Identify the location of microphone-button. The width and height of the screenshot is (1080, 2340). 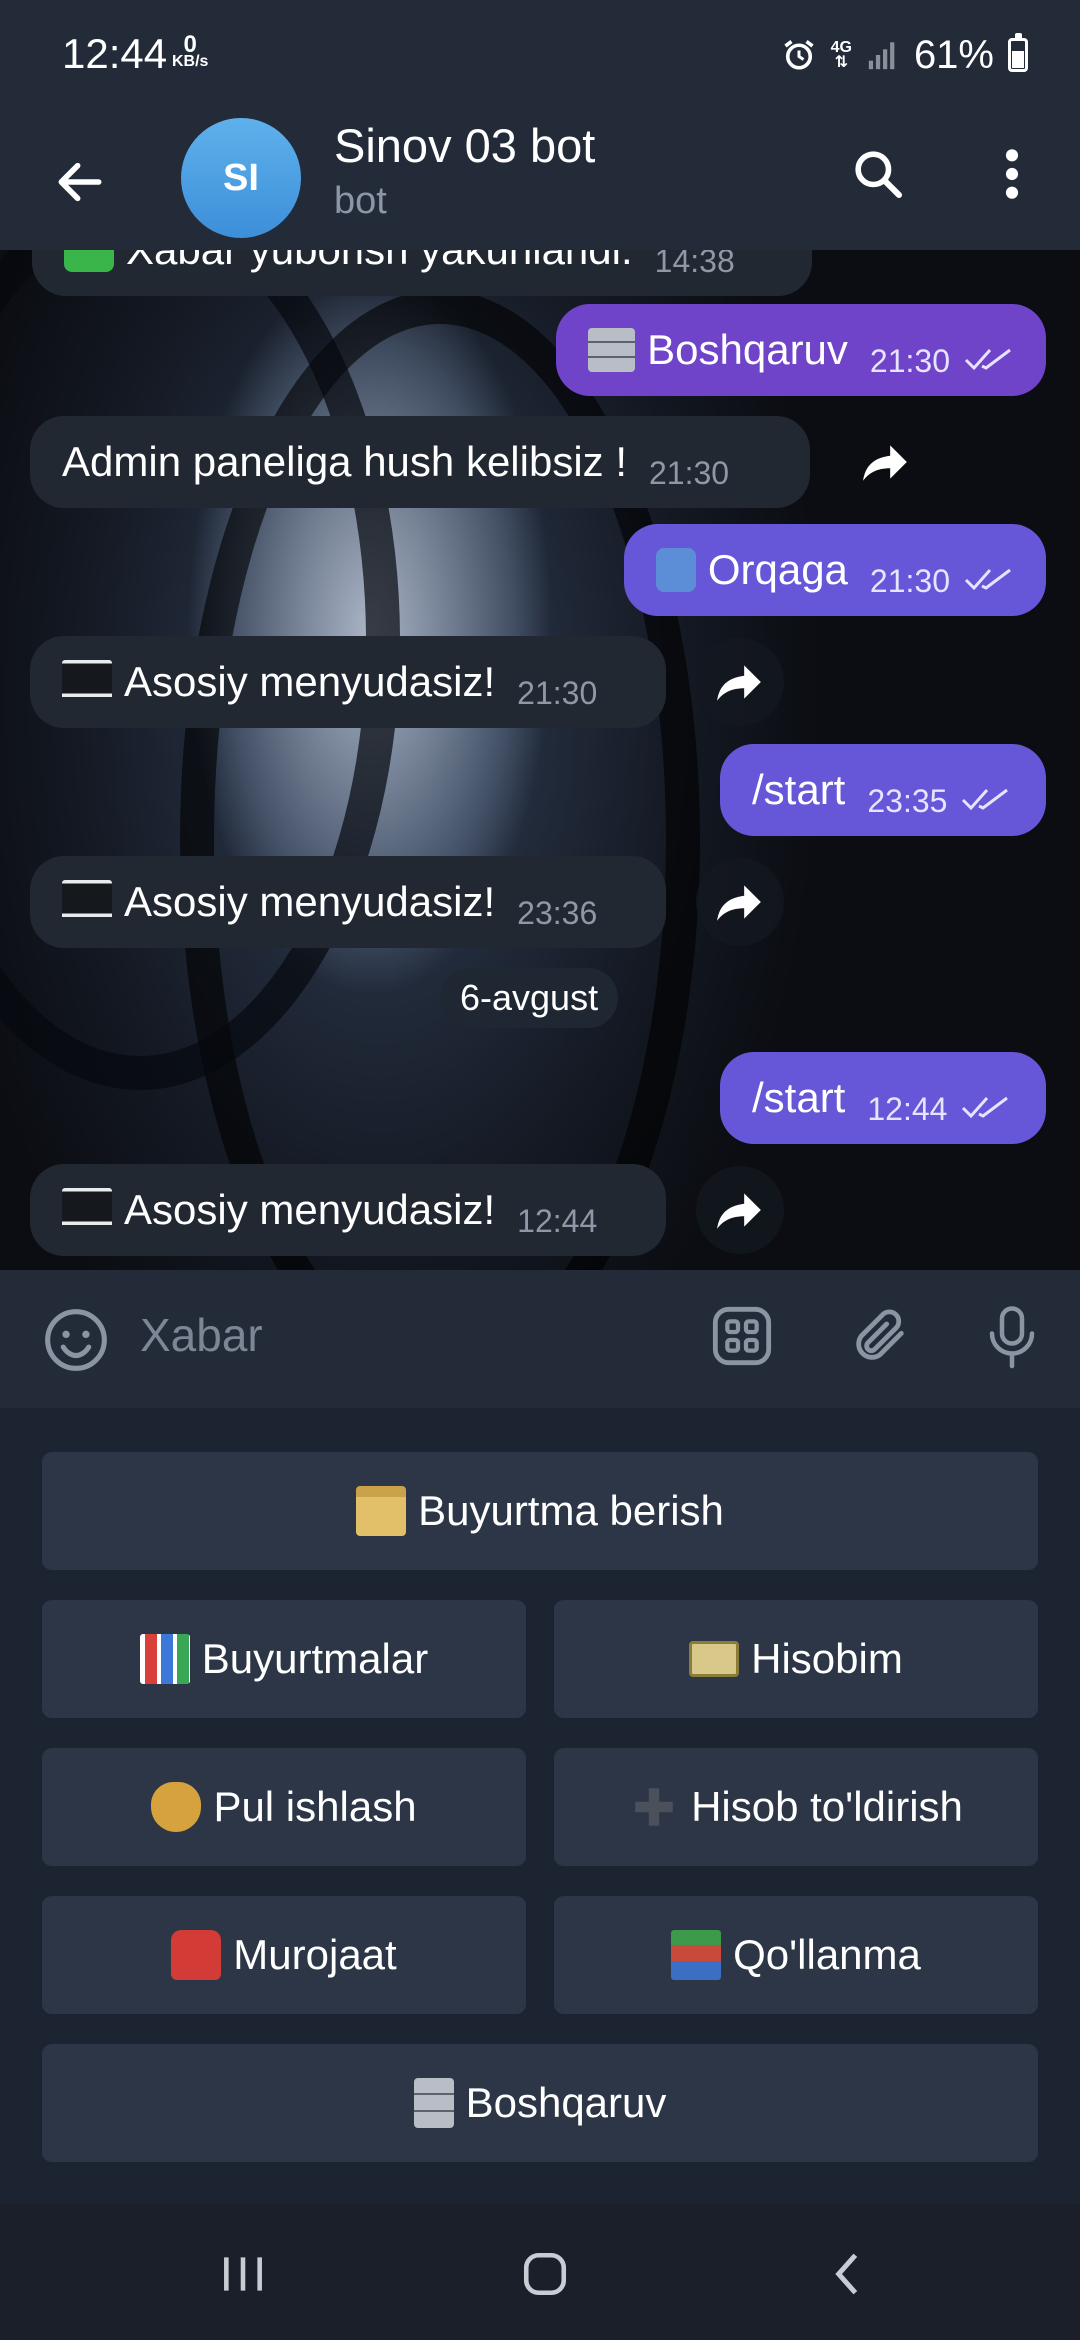
(1012, 1336).